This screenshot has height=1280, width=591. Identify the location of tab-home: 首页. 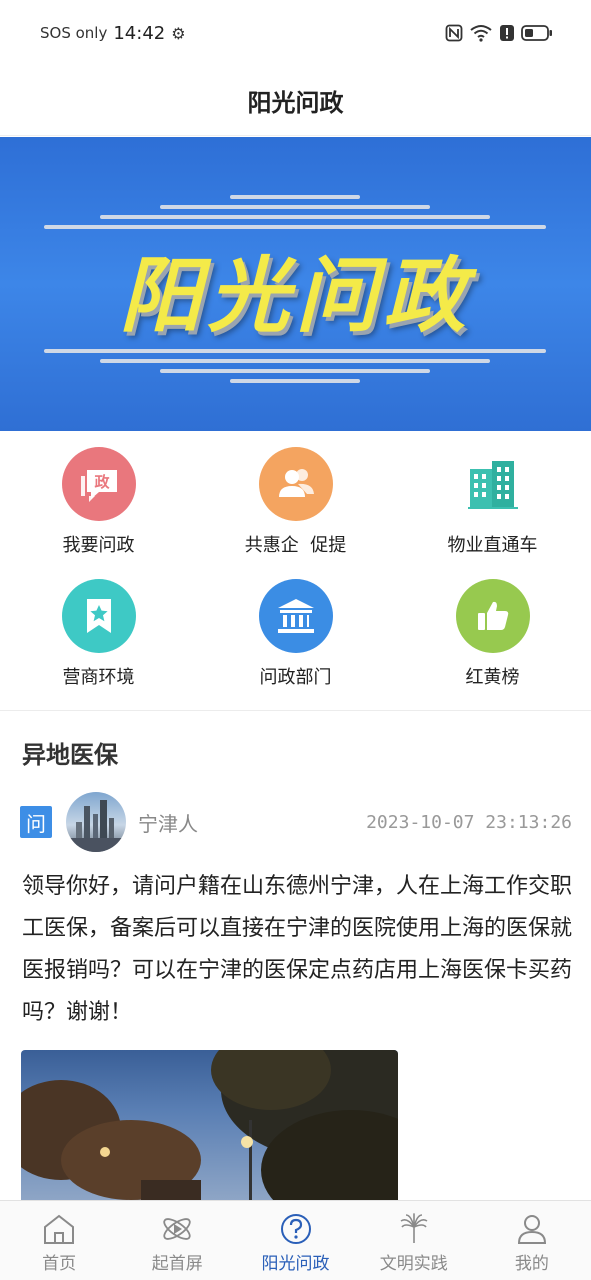
(59, 1240).